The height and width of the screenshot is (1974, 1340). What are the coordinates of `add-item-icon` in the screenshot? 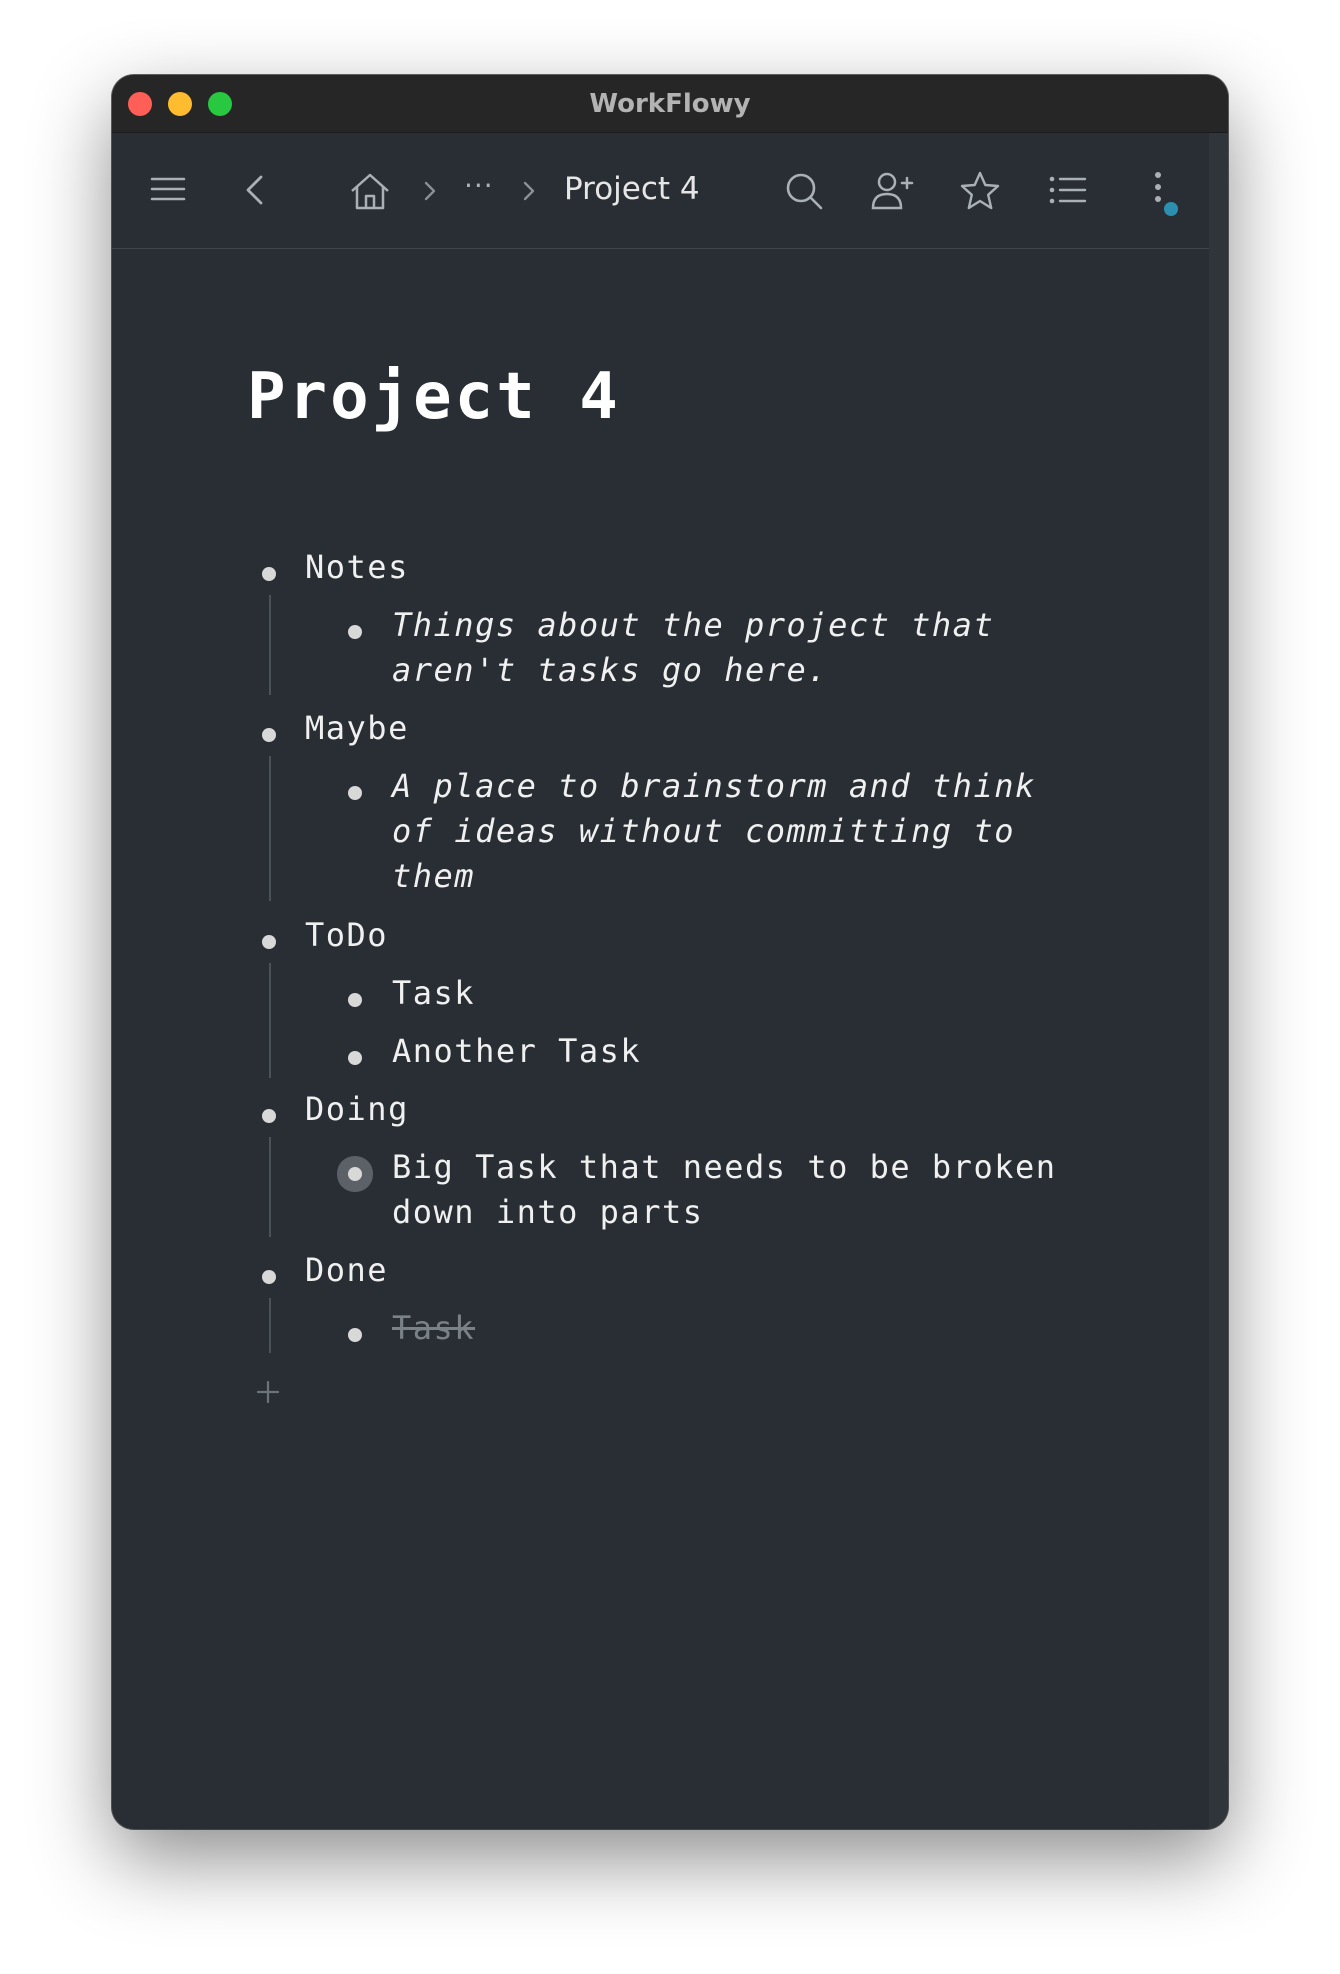 It's located at (268, 1392).